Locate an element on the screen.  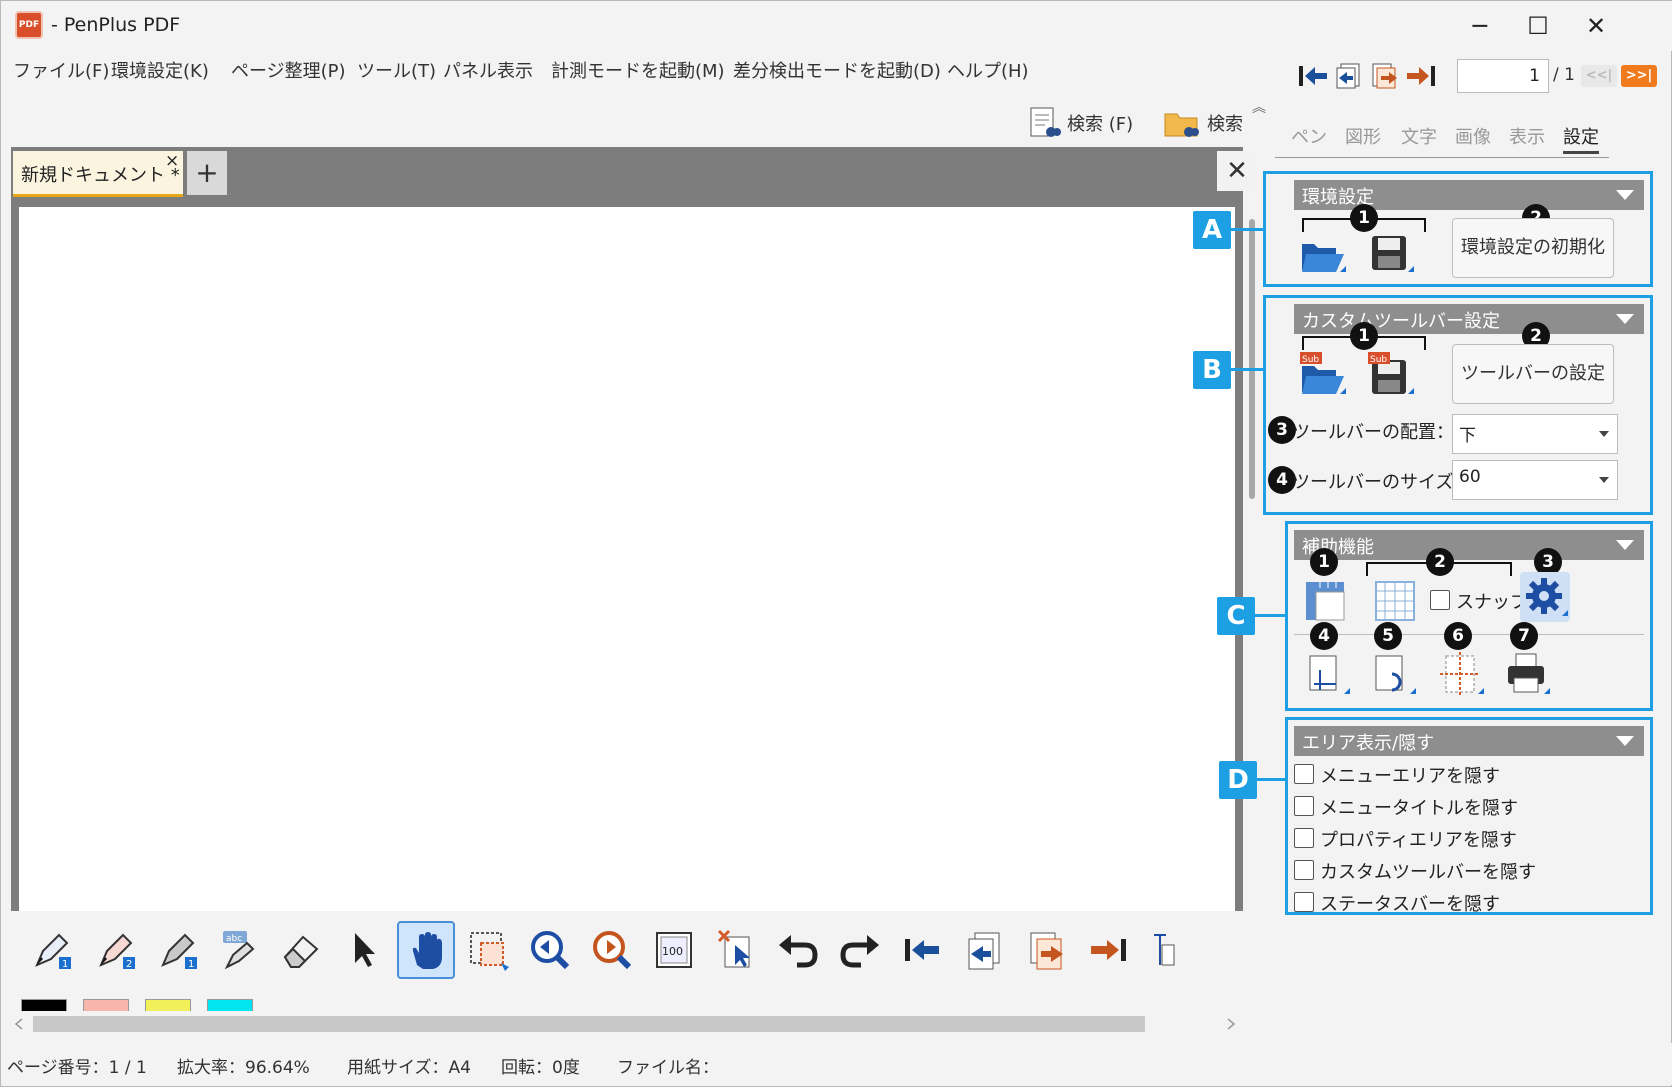
tab-shape: 図形 is located at coordinates (1363, 136).